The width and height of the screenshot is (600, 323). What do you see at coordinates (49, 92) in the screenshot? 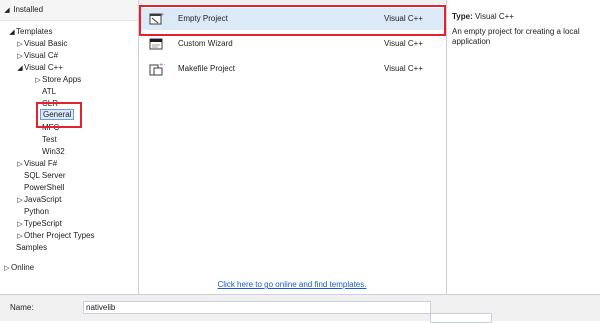
I see `tree-item-atl: ATL` at bounding box center [49, 92].